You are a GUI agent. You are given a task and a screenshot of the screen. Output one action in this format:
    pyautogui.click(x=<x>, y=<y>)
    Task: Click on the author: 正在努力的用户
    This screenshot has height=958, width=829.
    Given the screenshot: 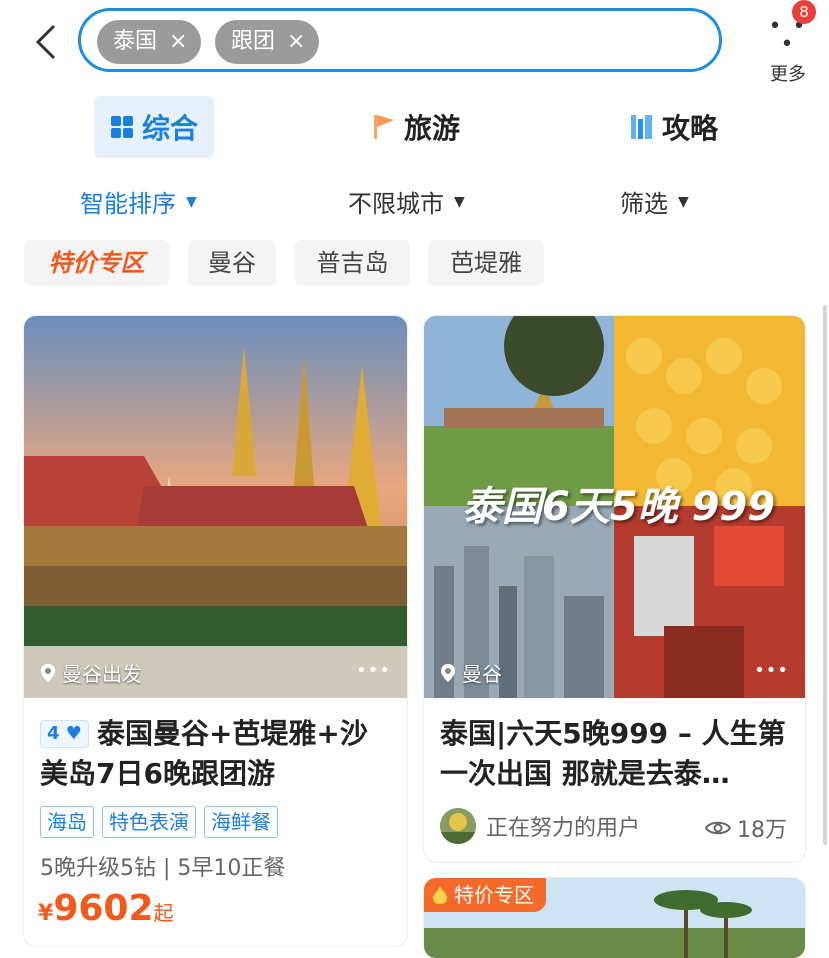 What is the action you would take?
    pyautogui.click(x=540, y=826)
    